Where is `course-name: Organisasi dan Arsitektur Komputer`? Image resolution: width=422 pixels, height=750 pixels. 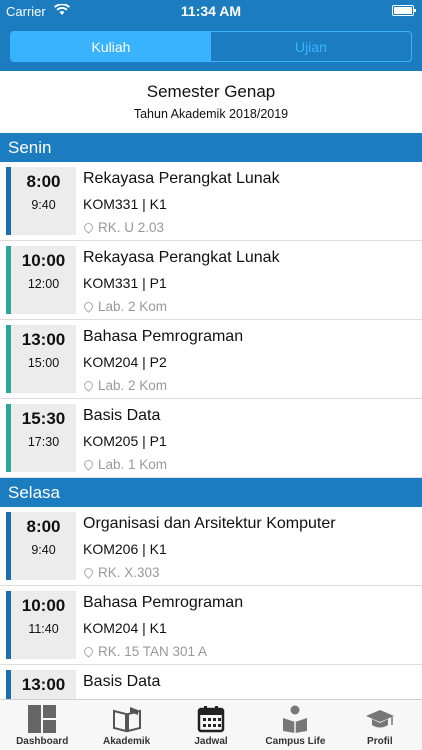 course-name: Organisasi dan Arsitektur Komputer is located at coordinates (209, 523).